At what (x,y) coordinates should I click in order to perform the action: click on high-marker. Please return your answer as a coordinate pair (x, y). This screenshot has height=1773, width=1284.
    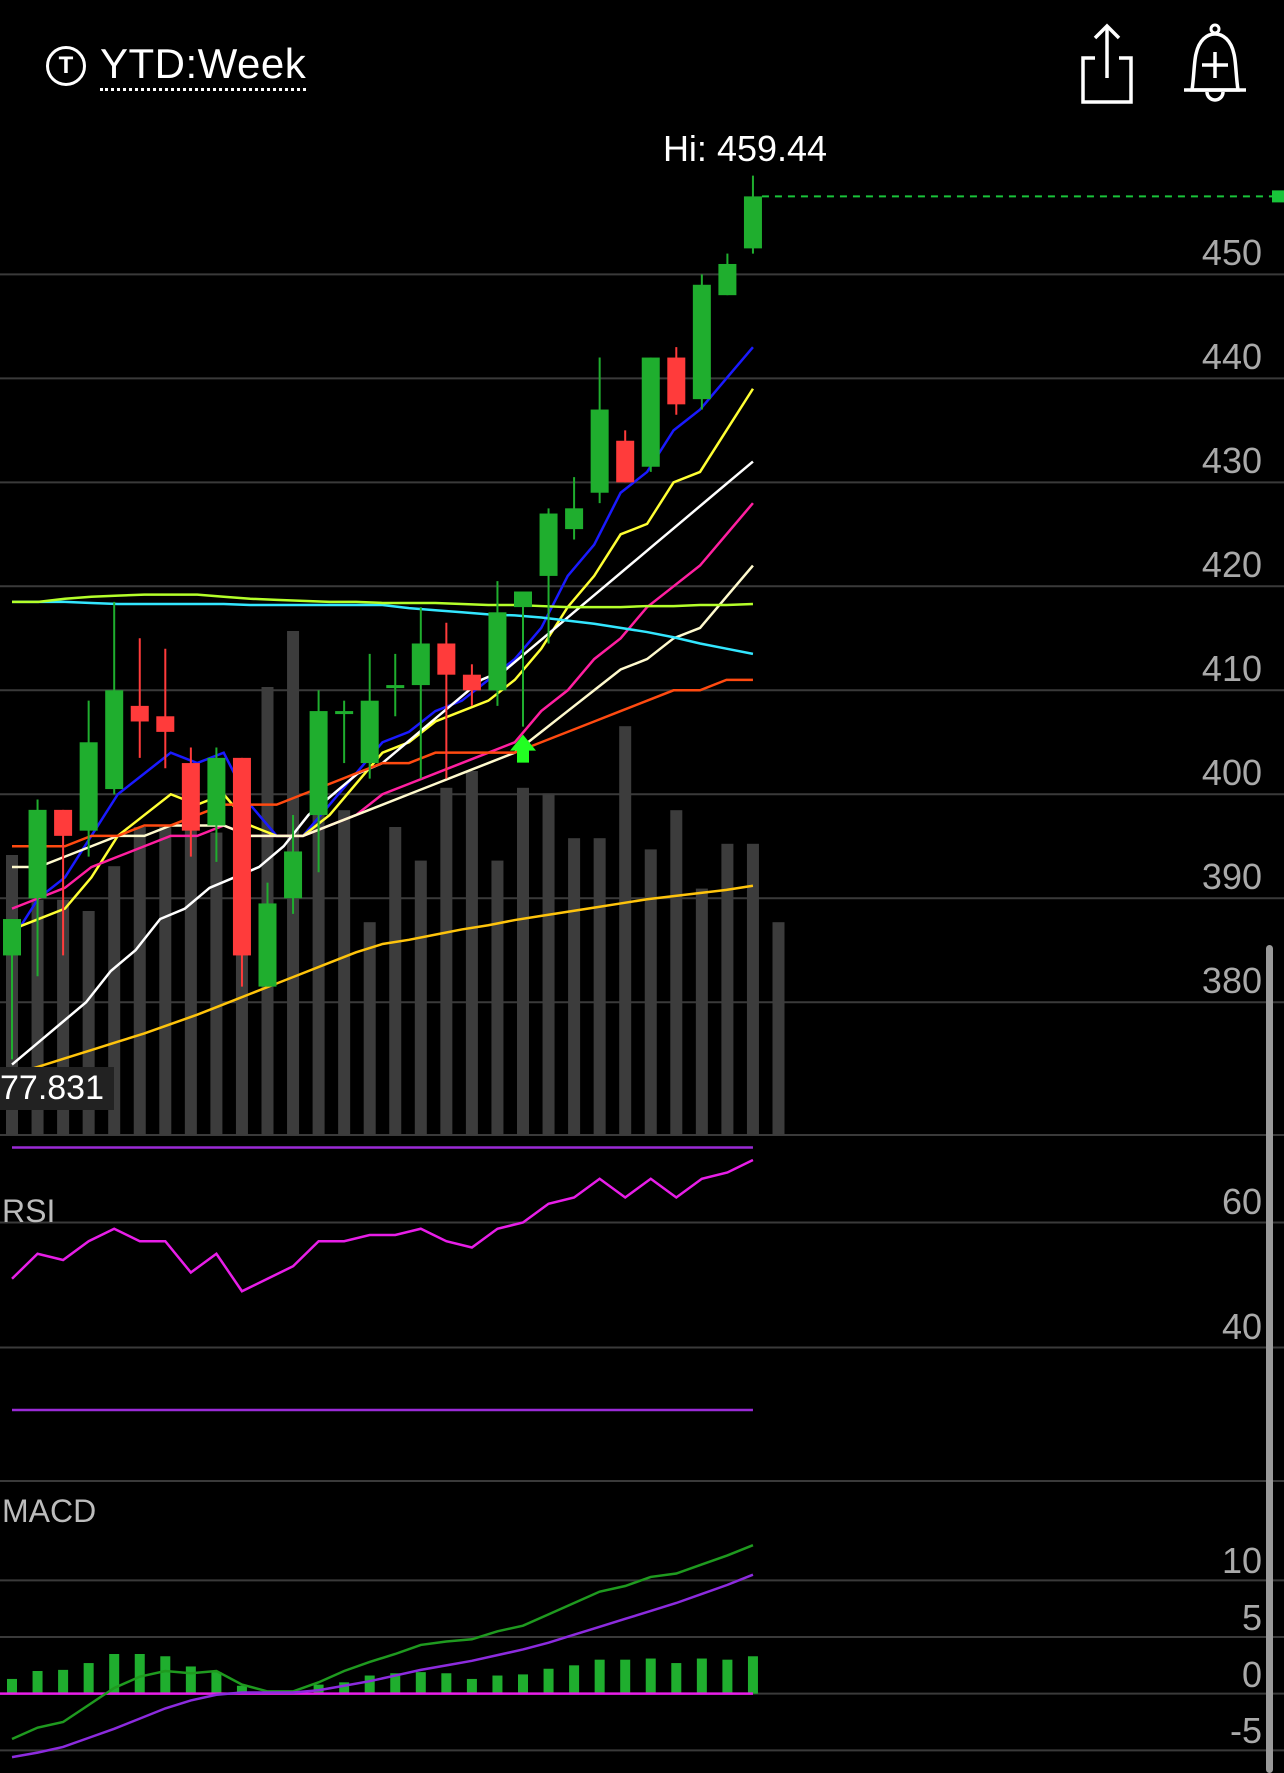
    Looking at the image, I should click on (1022, 196).